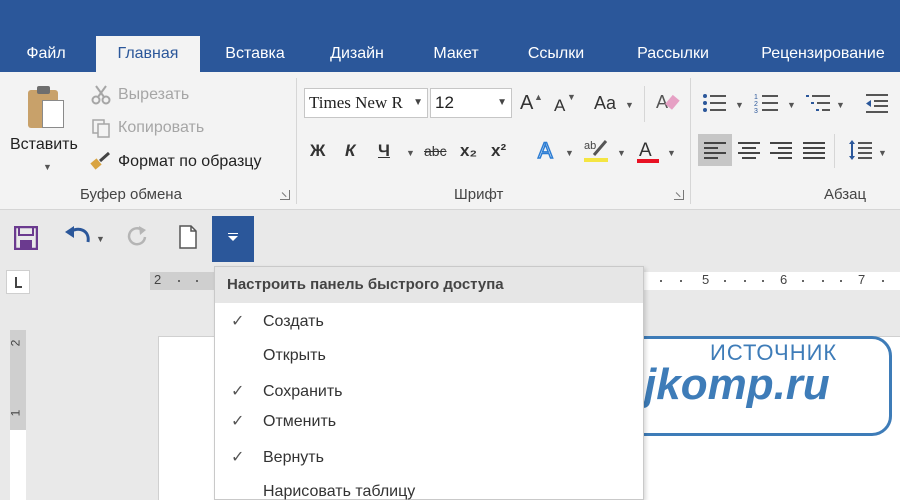  I want to click on tab-mailings: Рассылки, so click(673, 54).